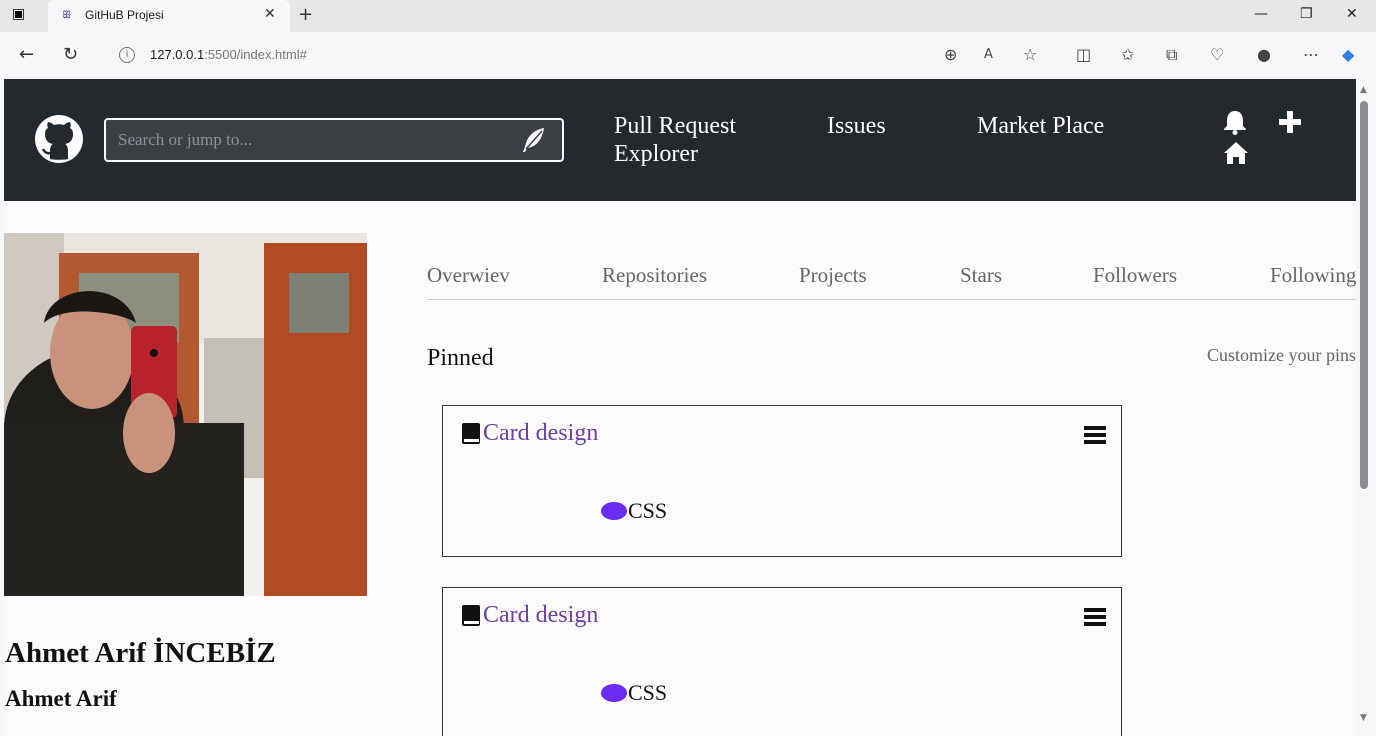 Image resolution: width=1376 pixels, height=736 pixels. Describe the element at coordinates (1040, 126) in the screenshot. I see `nav-market-place: Market Place` at that location.